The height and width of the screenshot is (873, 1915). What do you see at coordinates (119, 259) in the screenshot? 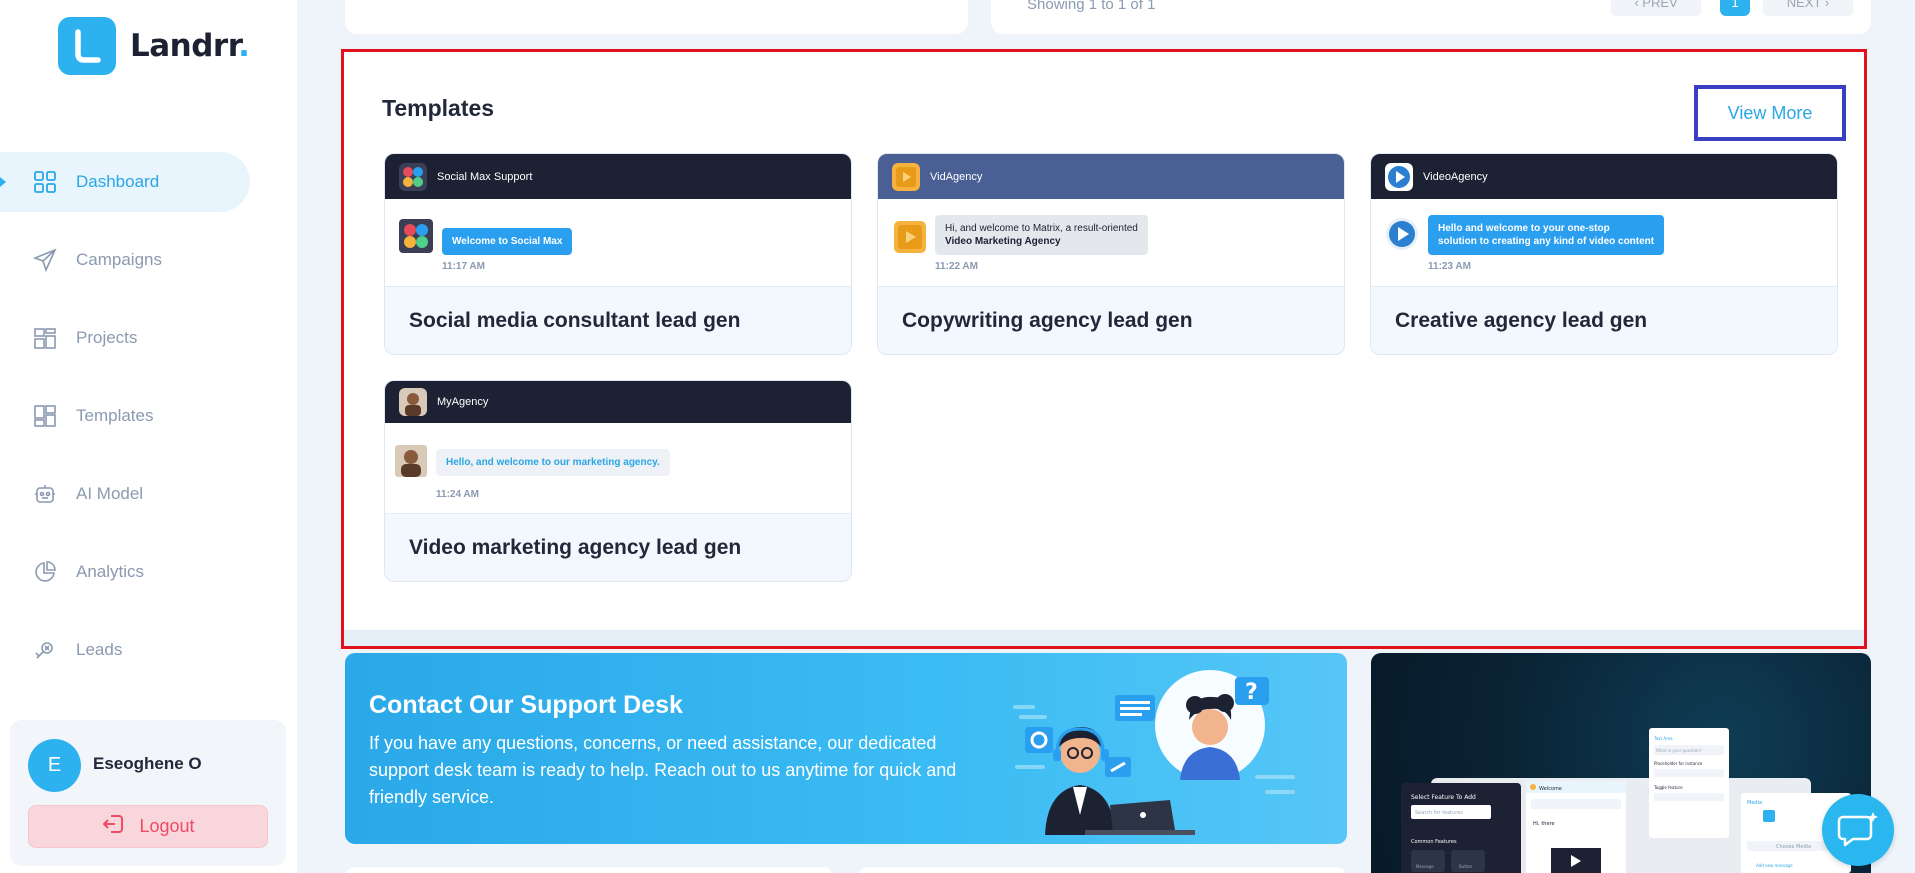
I see `sidebar-item-label: Campaigns` at bounding box center [119, 259].